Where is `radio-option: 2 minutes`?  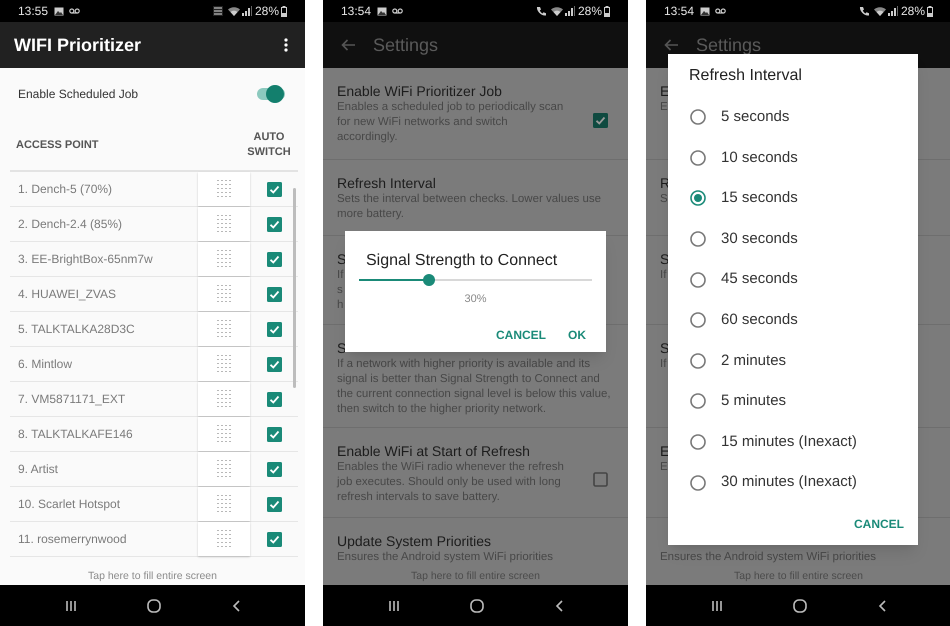
radio-option: 2 minutes is located at coordinates (793, 361).